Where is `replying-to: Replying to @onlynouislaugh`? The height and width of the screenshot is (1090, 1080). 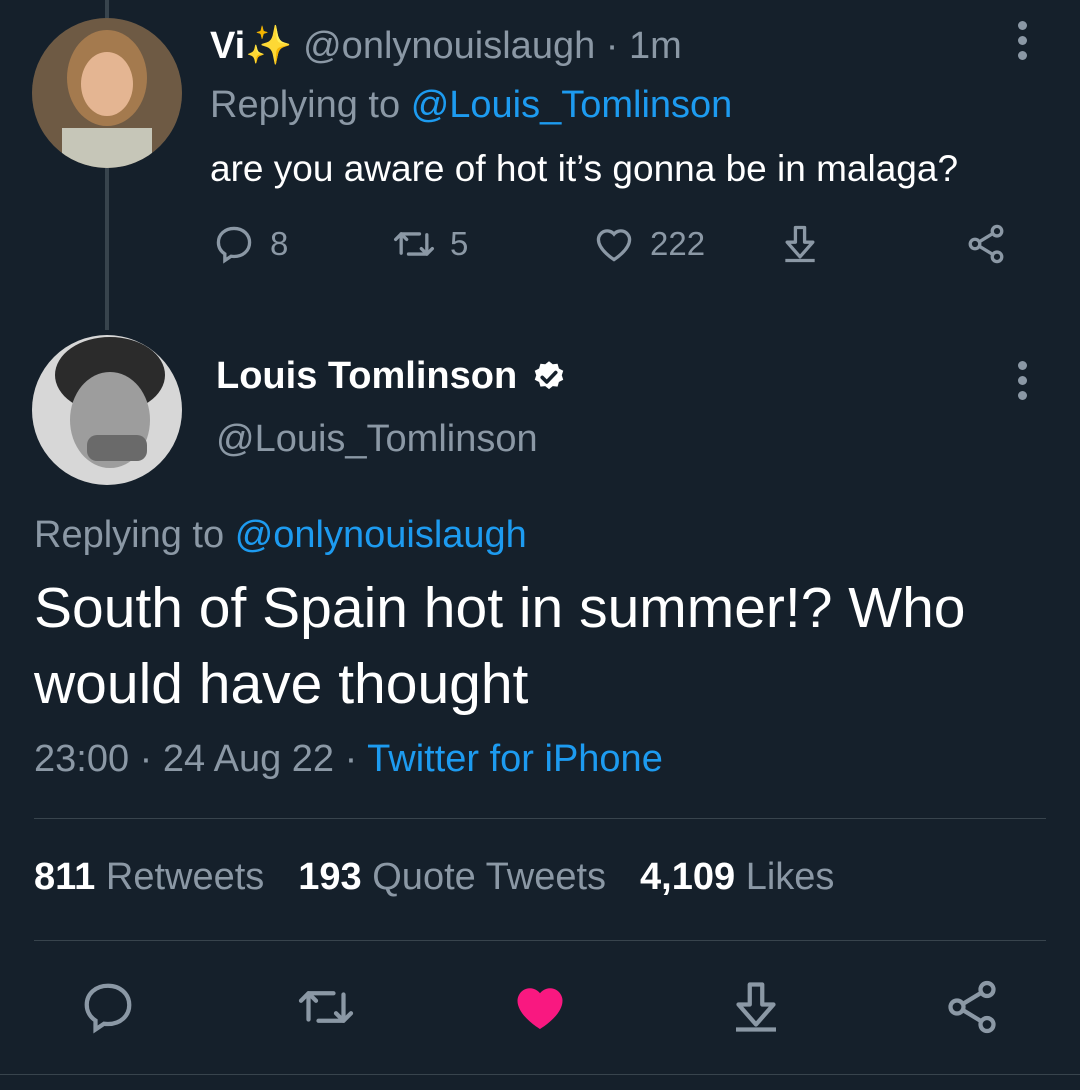 replying-to: Replying to @onlynouislaugh is located at coordinates (280, 535).